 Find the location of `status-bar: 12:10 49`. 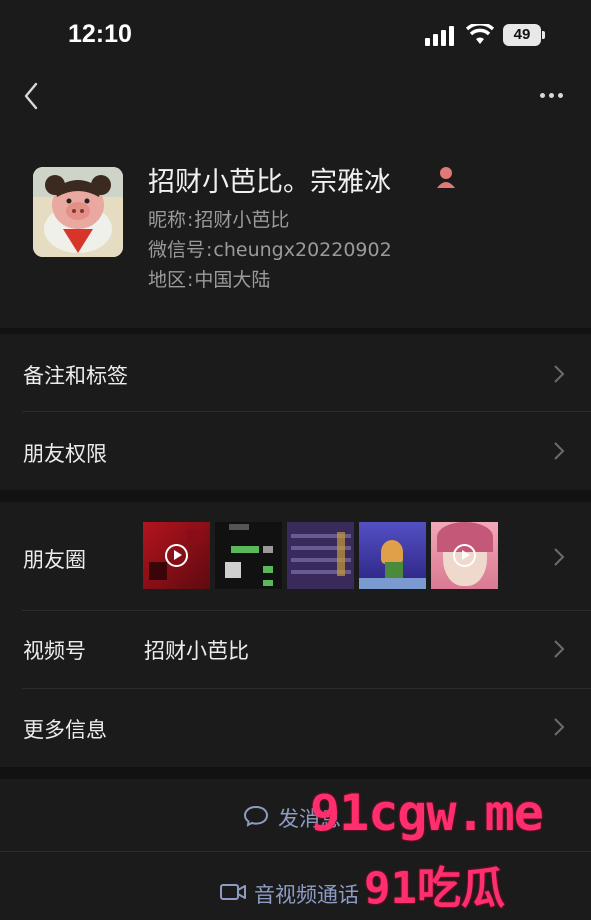

status-bar: 12:10 49 is located at coordinates (295, 36).